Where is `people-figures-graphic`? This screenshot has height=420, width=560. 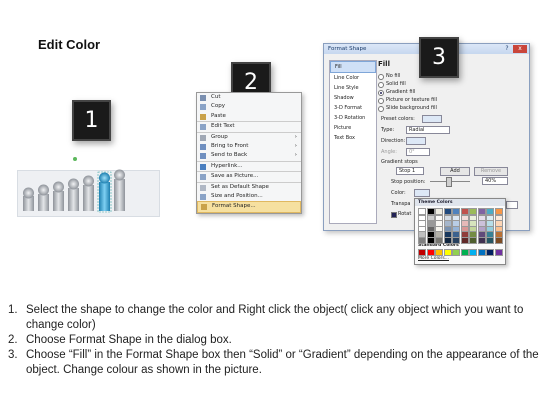 people-figures-graphic is located at coordinates (88, 188).